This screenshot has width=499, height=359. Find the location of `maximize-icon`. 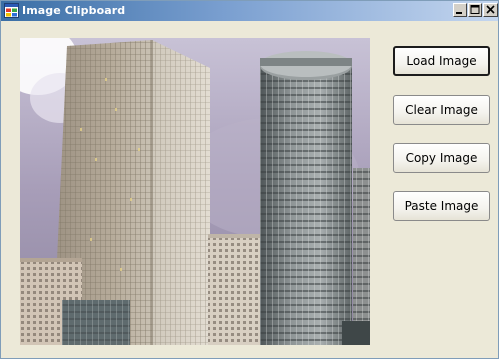

maximize-icon is located at coordinates (475, 9).